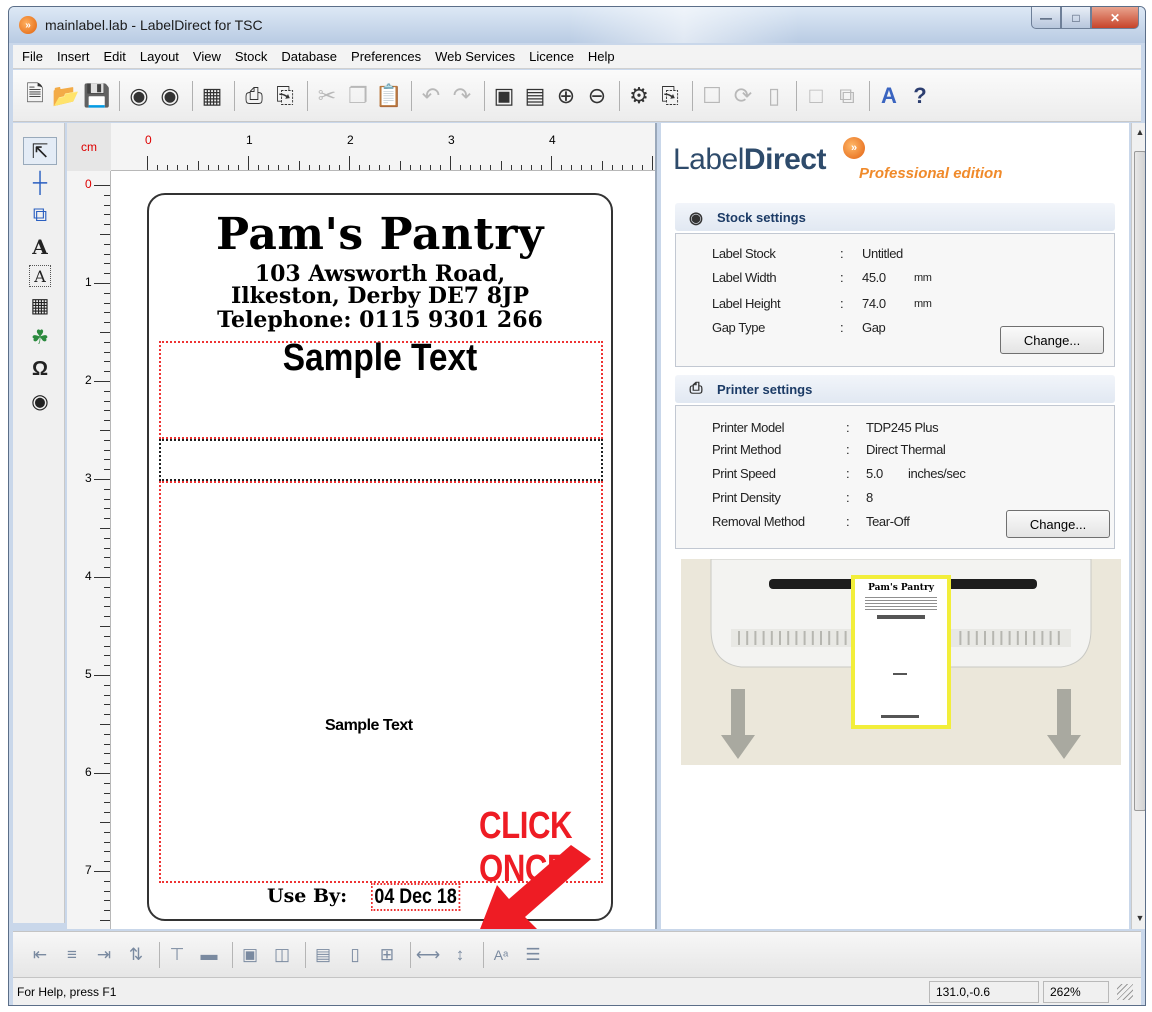 Image resolution: width=1152 pixels, height=1012 pixels. I want to click on space-horizontal-icon: ⟷, so click(428, 955).